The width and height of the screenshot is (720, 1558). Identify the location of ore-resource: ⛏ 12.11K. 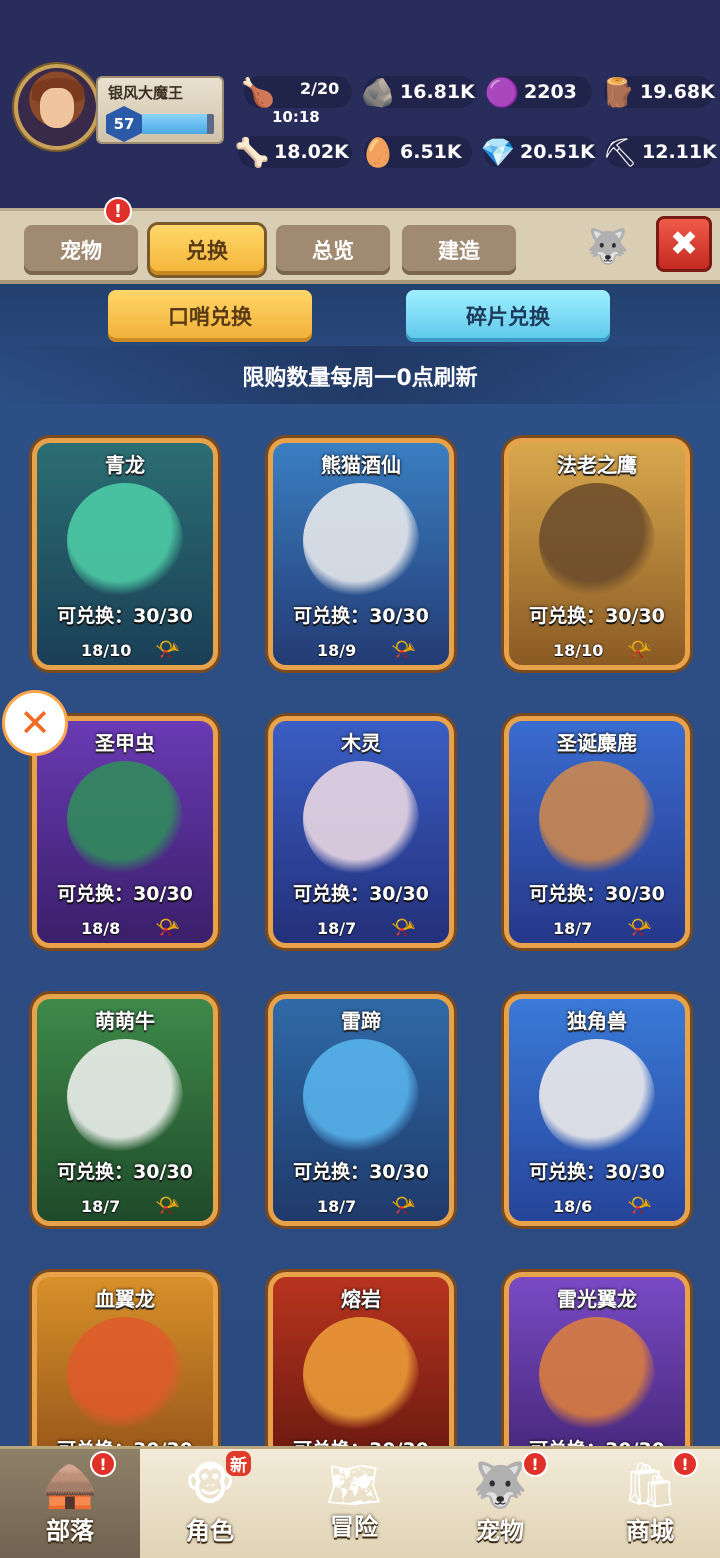
(659, 152).